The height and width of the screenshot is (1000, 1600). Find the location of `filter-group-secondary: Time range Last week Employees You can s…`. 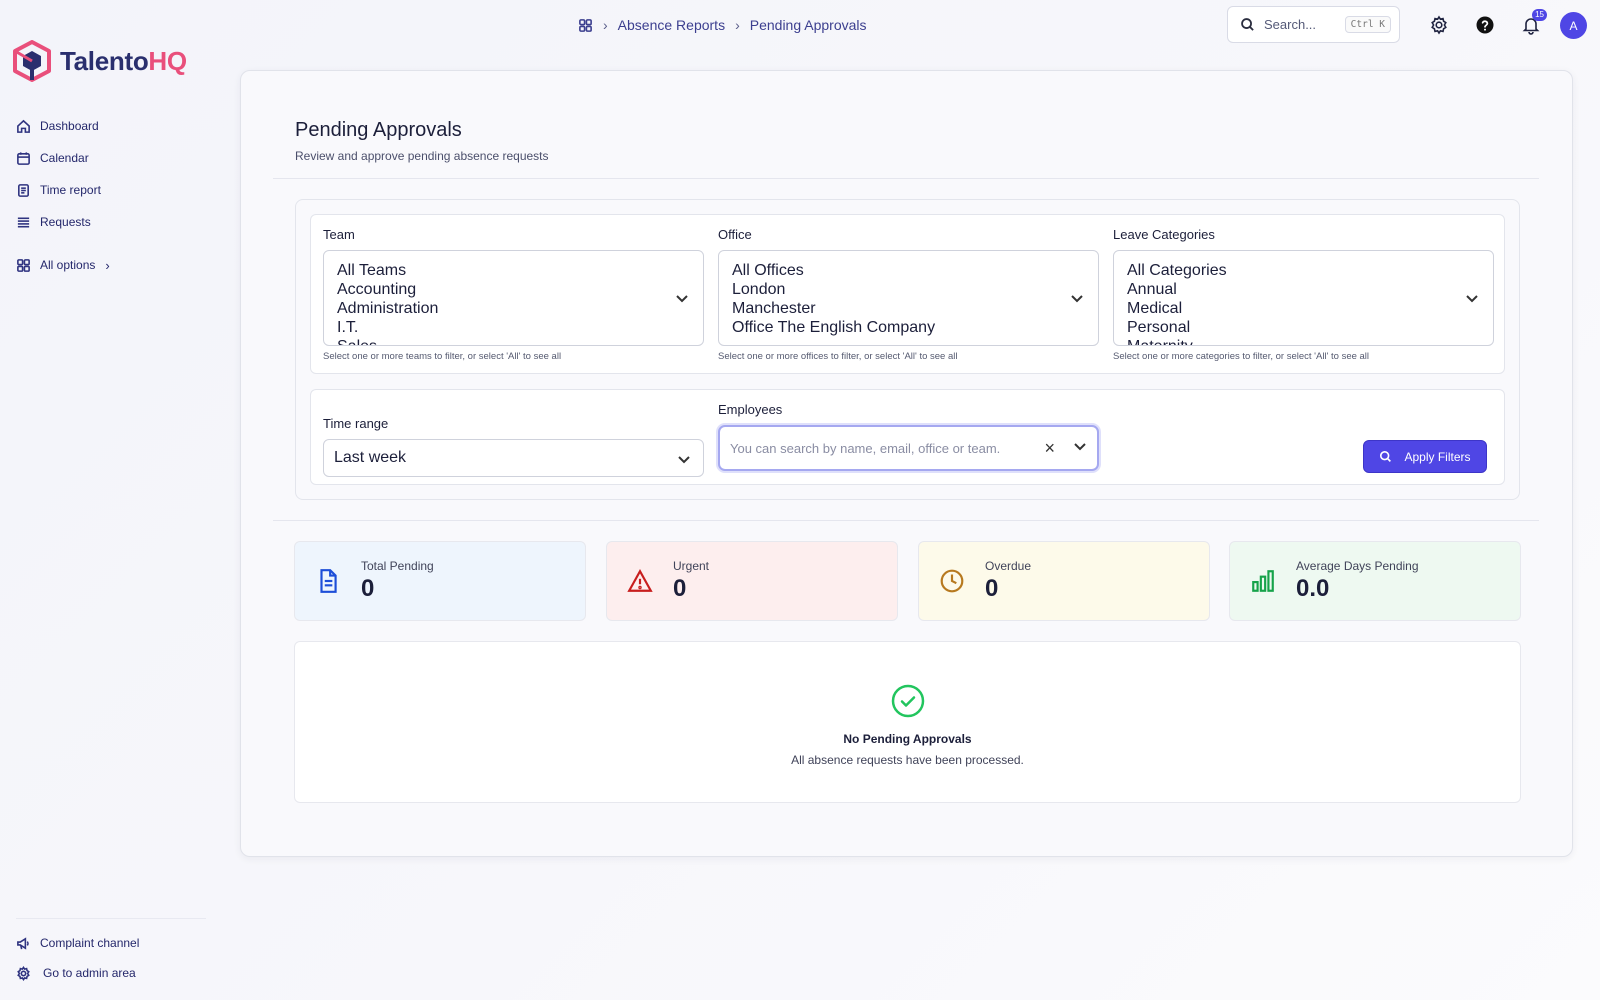

filter-group-secondary: Time range Last week Employees You can s… is located at coordinates (907, 437).